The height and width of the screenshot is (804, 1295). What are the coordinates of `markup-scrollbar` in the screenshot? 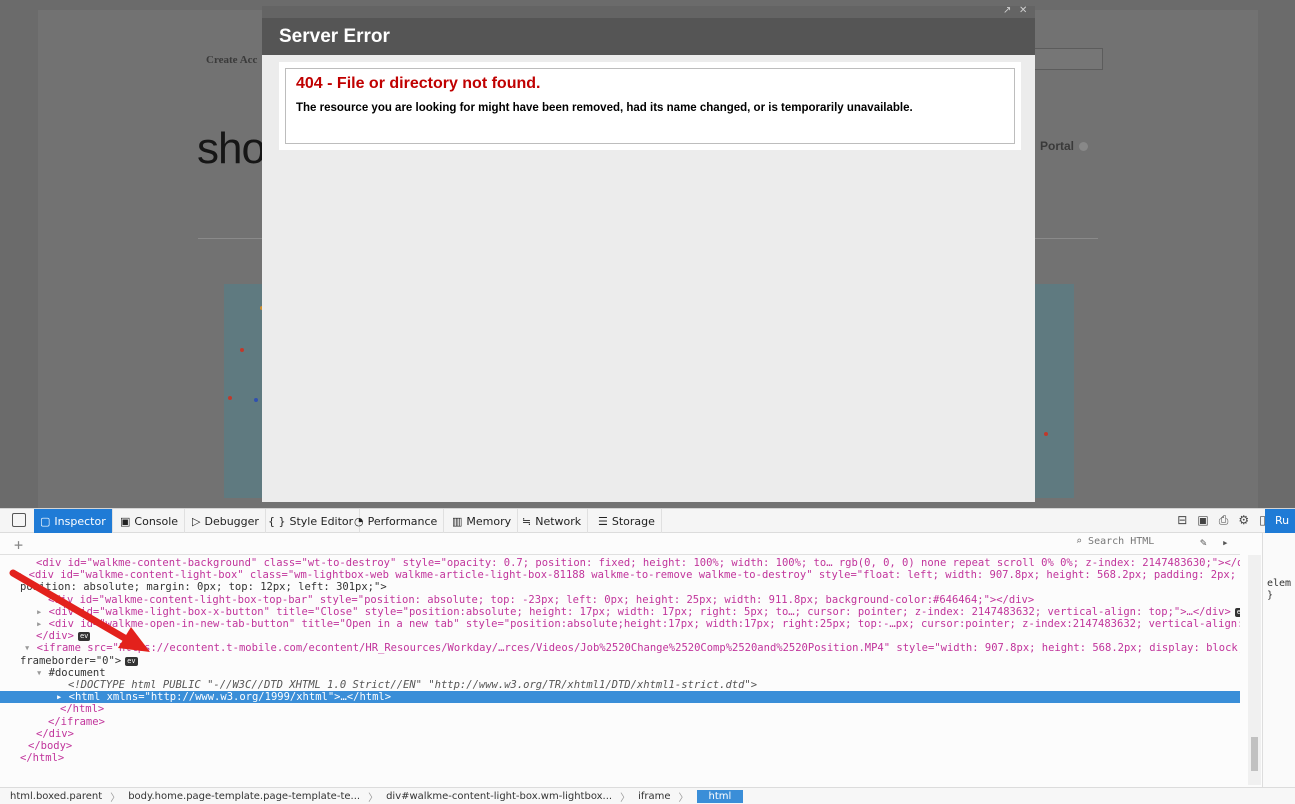 It's located at (1254, 670).